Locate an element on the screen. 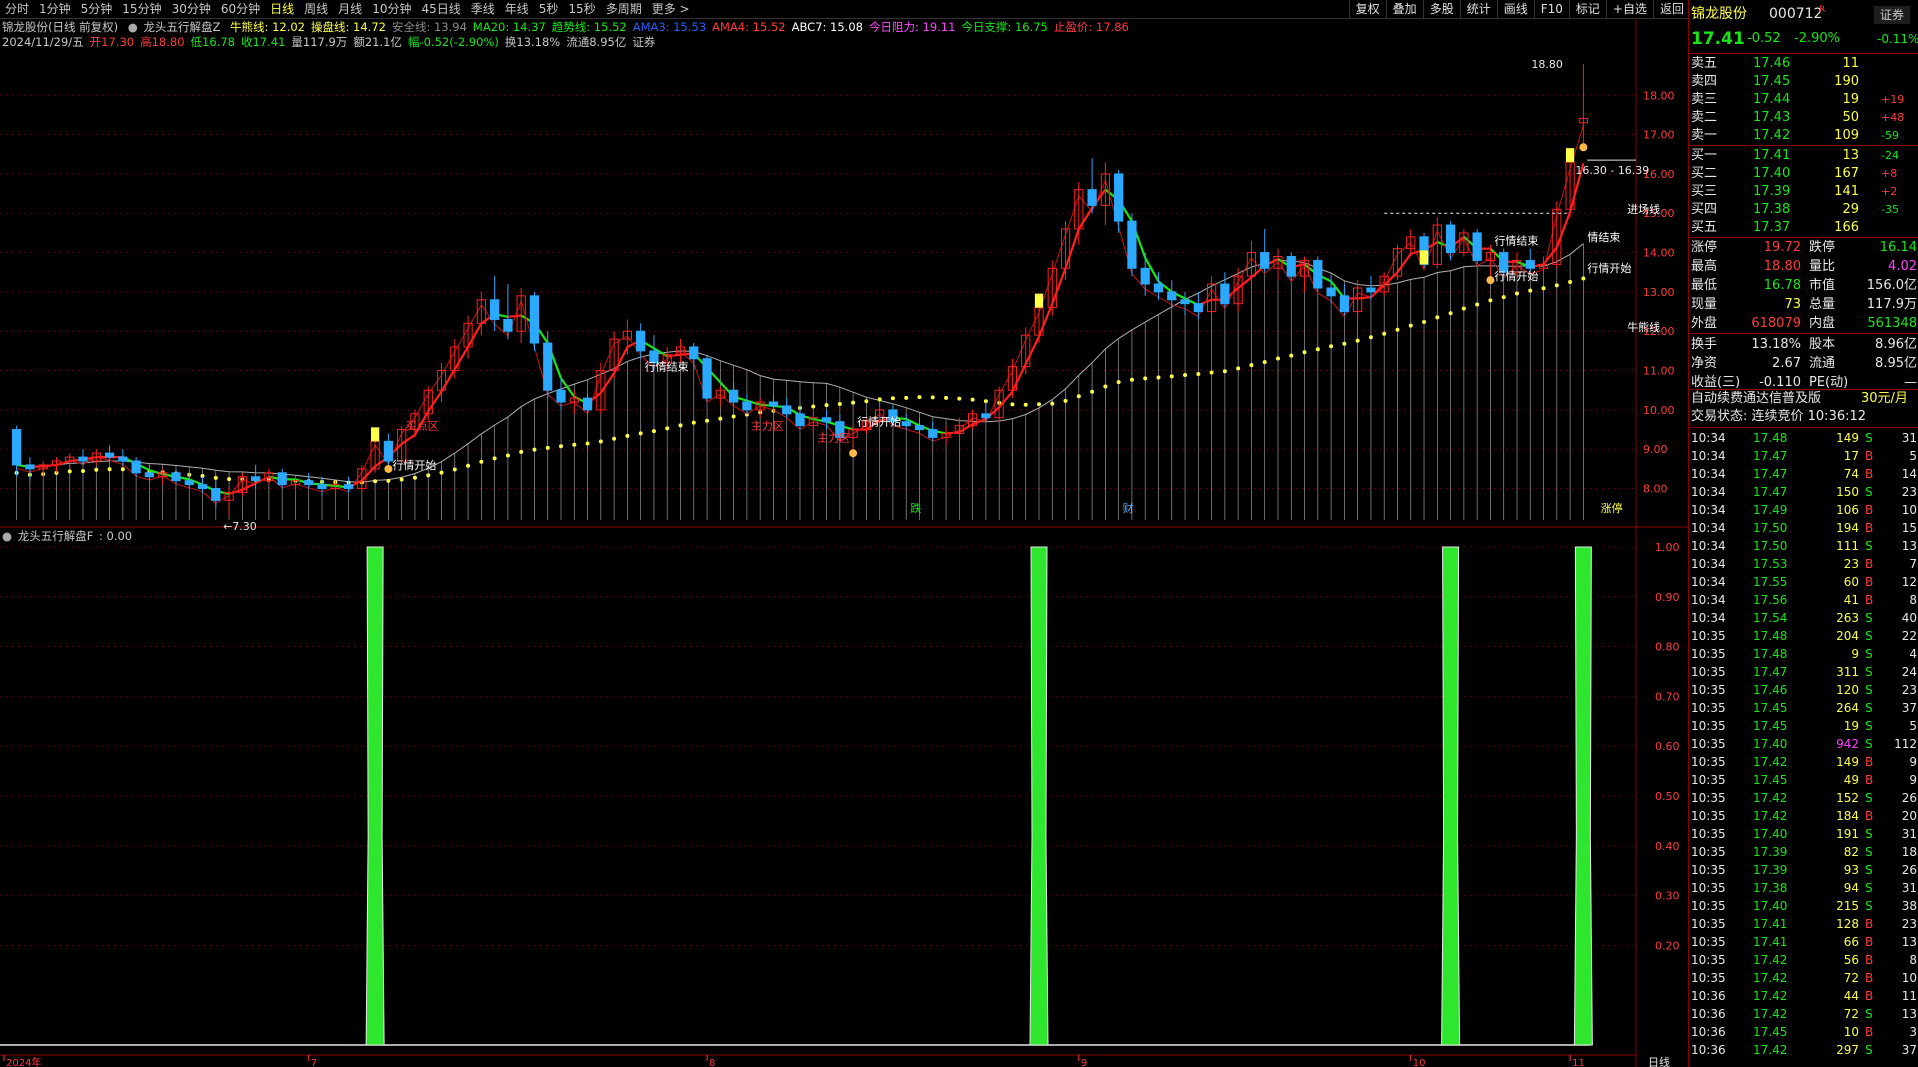 This screenshot has width=1918, height=1067. stat-label: 股本 is located at coordinates (1822, 344).